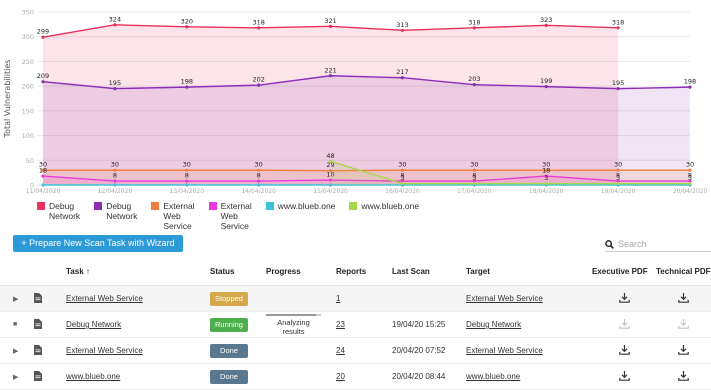  What do you see at coordinates (238, 272) in the screenshot?
I see `header-status: Status` at bounding box center [238, 272].